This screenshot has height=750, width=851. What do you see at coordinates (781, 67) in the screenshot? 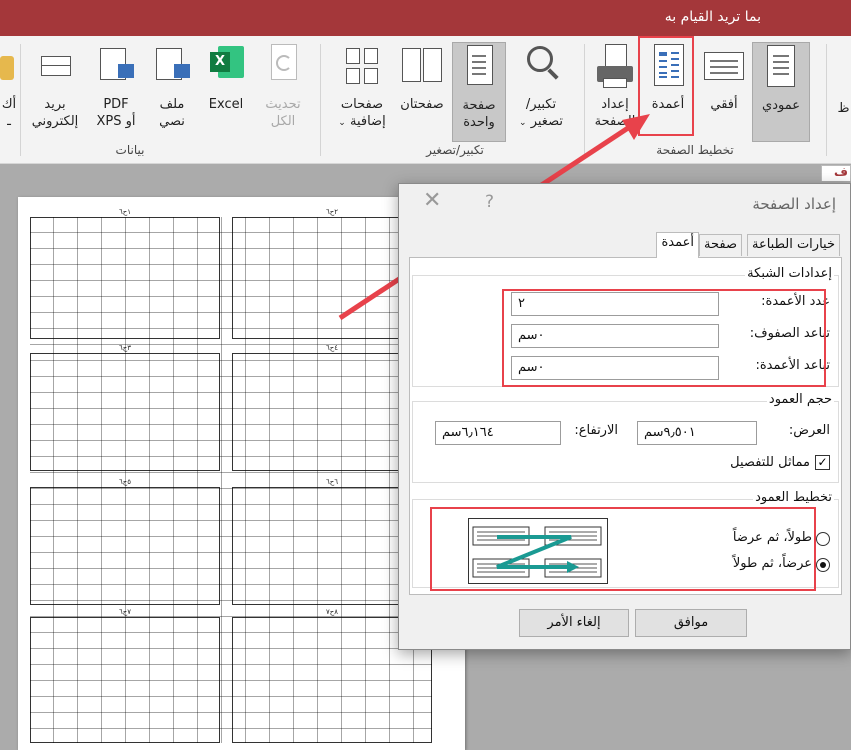
I see `portrait-icon` at bounding box center [781, 67].